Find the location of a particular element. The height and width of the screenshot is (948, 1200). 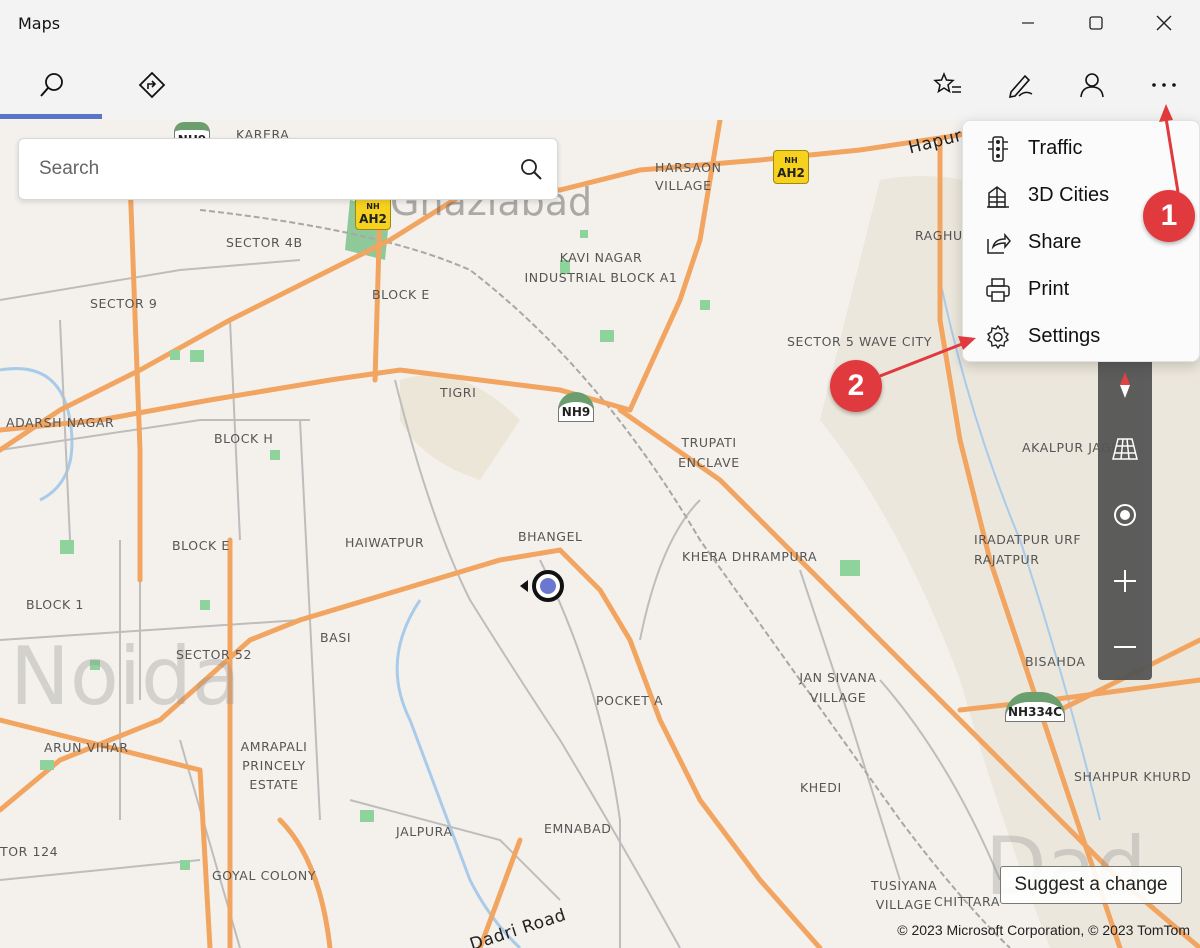

annotation-badge-1: 1 is located at coordinates (1169, 216).